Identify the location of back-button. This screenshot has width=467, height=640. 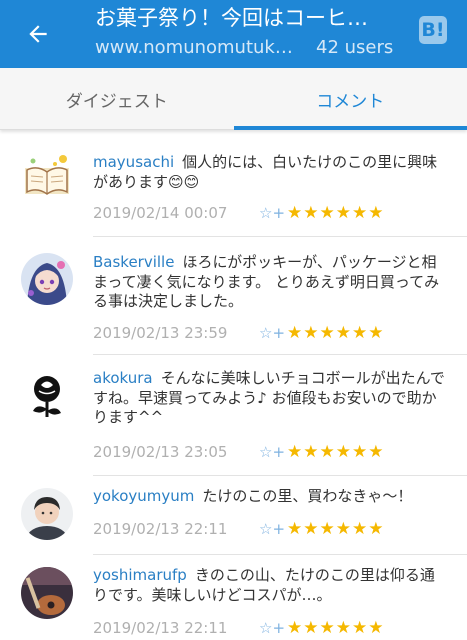
(38, 34).